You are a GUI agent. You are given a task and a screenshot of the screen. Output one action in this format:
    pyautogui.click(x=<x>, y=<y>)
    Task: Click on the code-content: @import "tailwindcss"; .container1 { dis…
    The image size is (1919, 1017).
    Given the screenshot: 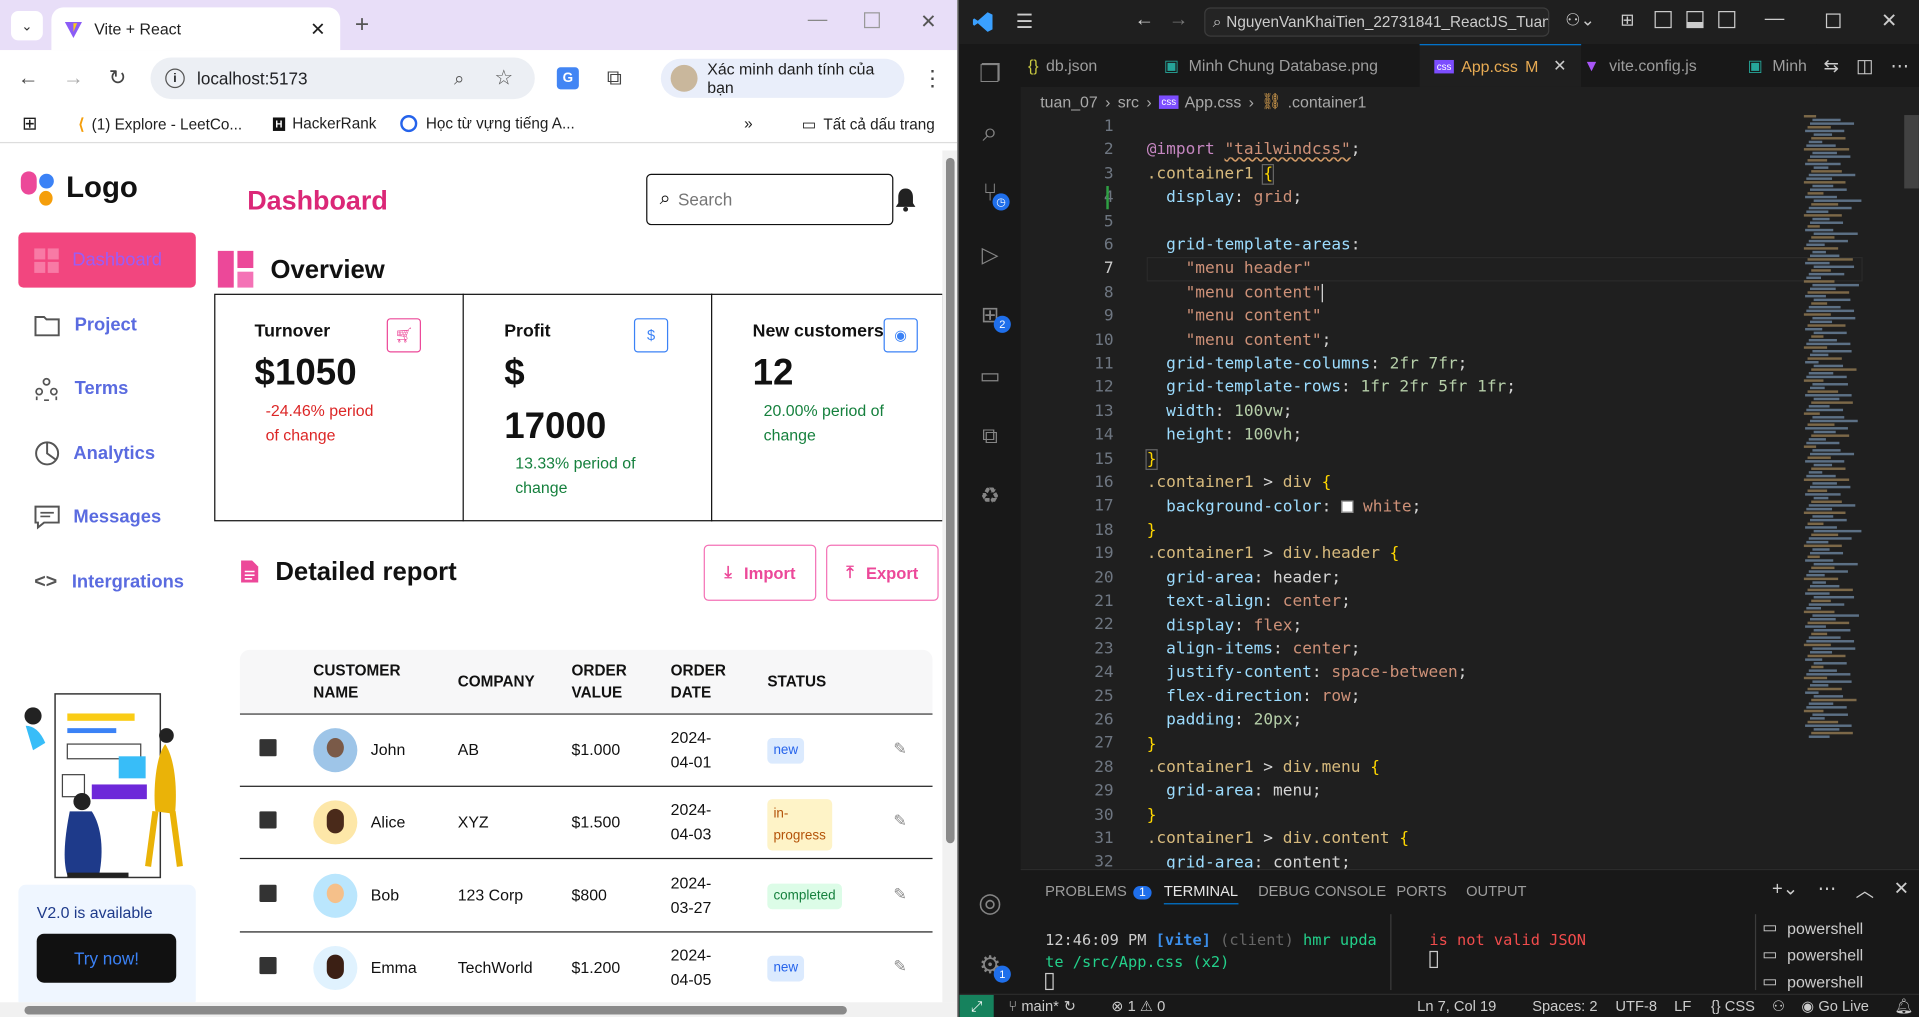 What is the action you would take?
    pyautogui.click(x=1330, y=507)
    